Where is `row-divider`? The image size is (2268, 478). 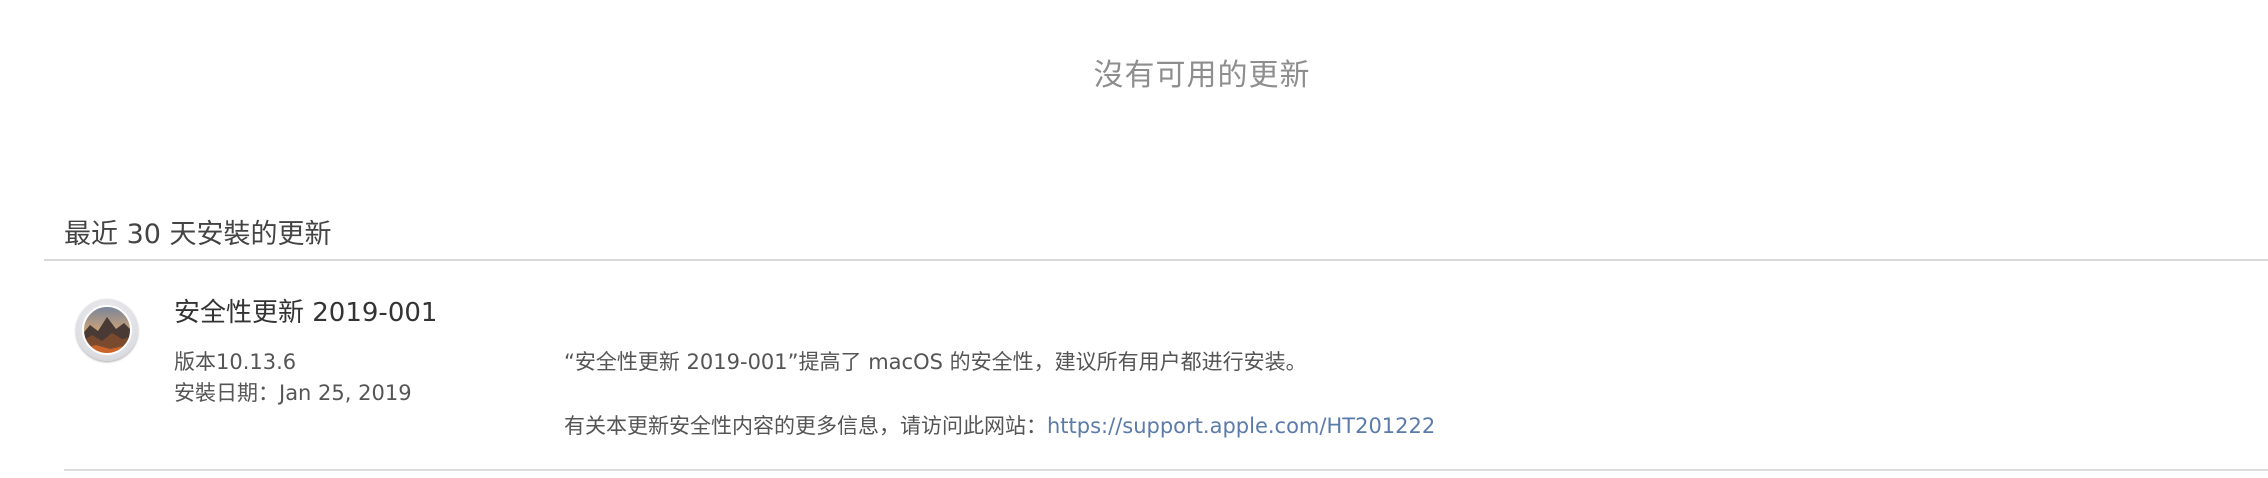
row-divider is located at coordinates (1166, 470).